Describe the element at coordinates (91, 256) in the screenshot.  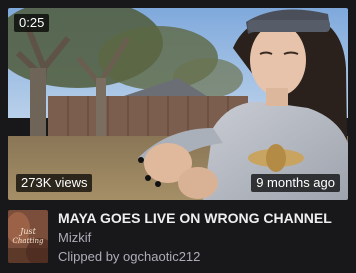
I see `clipped-by-prefix: Clipped by` at that location.